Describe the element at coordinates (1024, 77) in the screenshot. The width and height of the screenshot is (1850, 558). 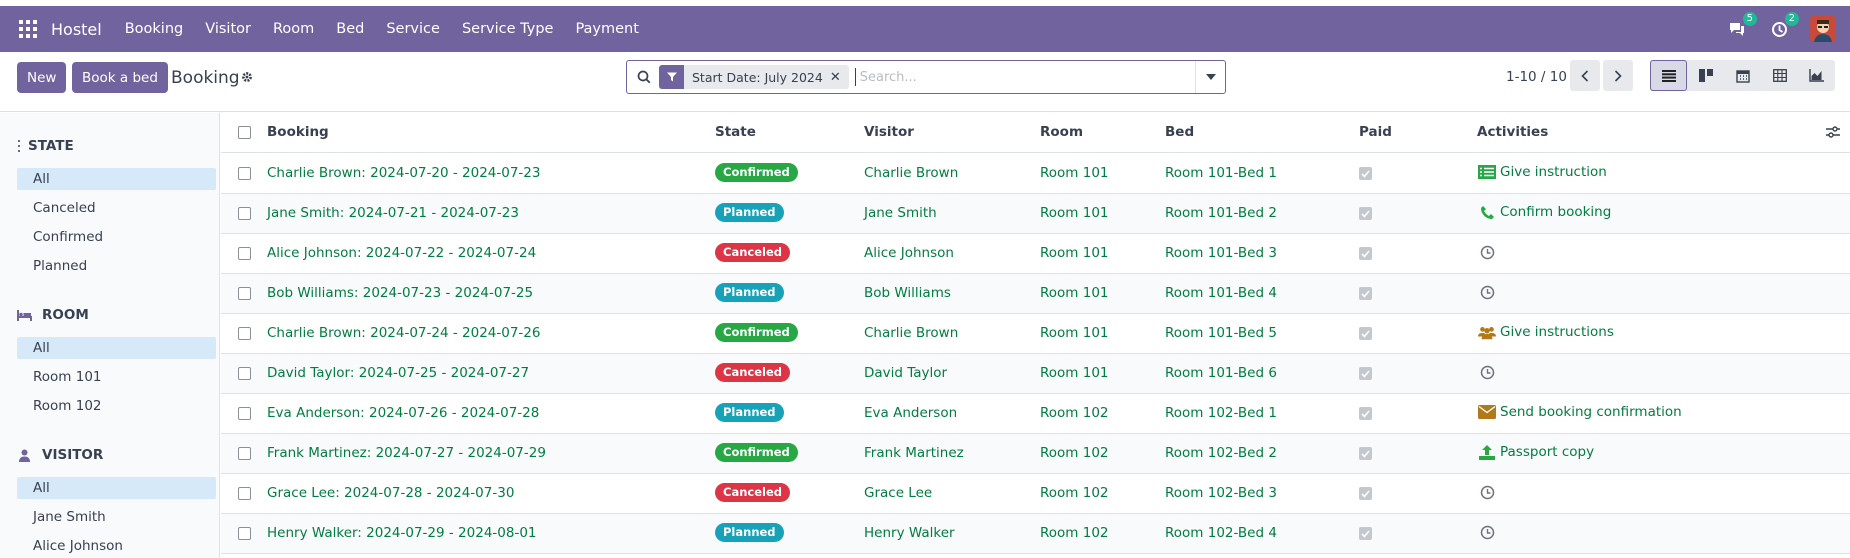
I see `search-input` at that location.